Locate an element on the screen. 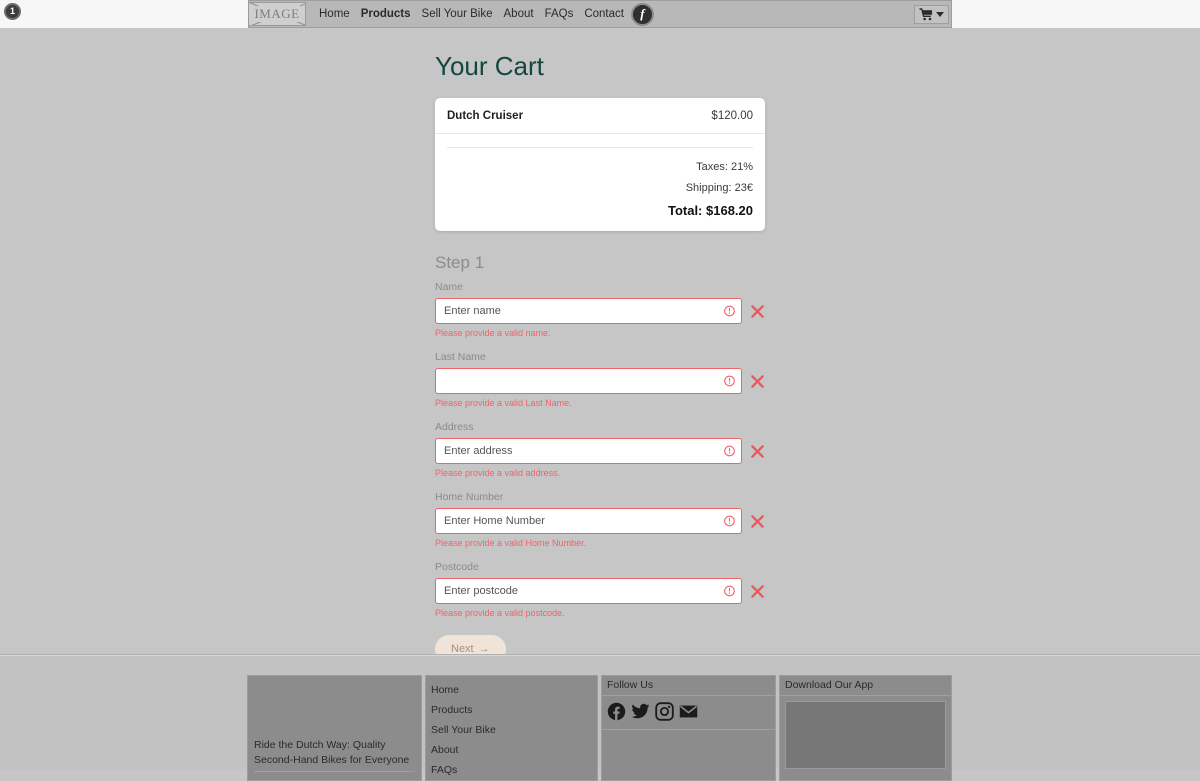 The width and height of the screenshot is (1200, 781). email-icon is located at coordinates (688, 711).